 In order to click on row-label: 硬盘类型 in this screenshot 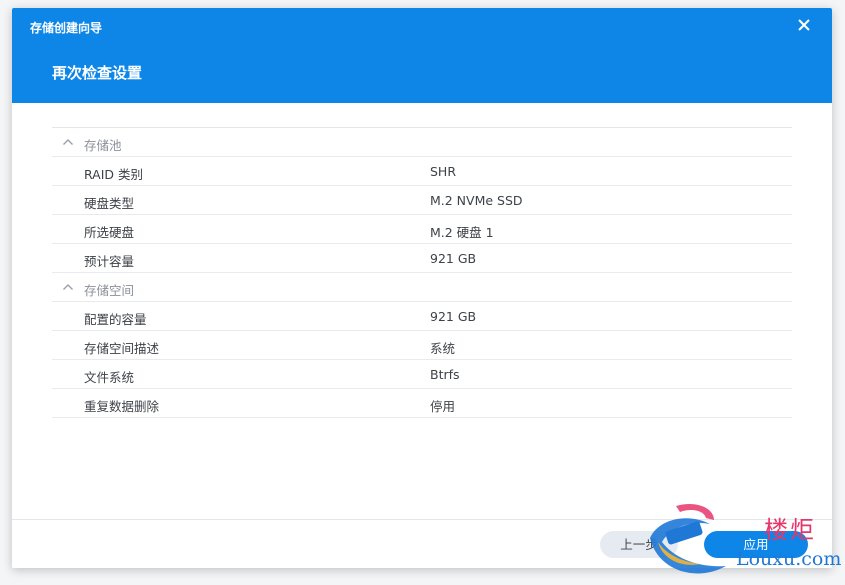, I will do `click(109, 203)`.